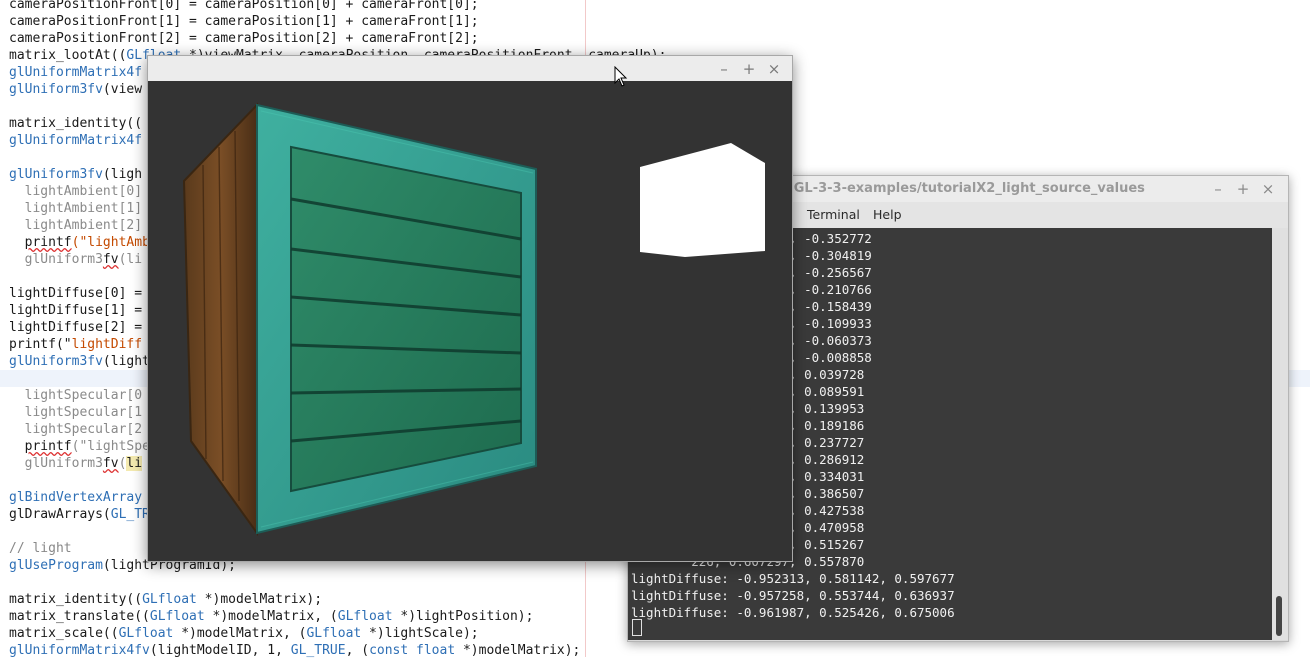 Image resolution: width=1310 pixels, height=659 pixels. Describe the element at coordinates (107, 344) in the screenshot. I see `code-token: lightDiff` at that location.